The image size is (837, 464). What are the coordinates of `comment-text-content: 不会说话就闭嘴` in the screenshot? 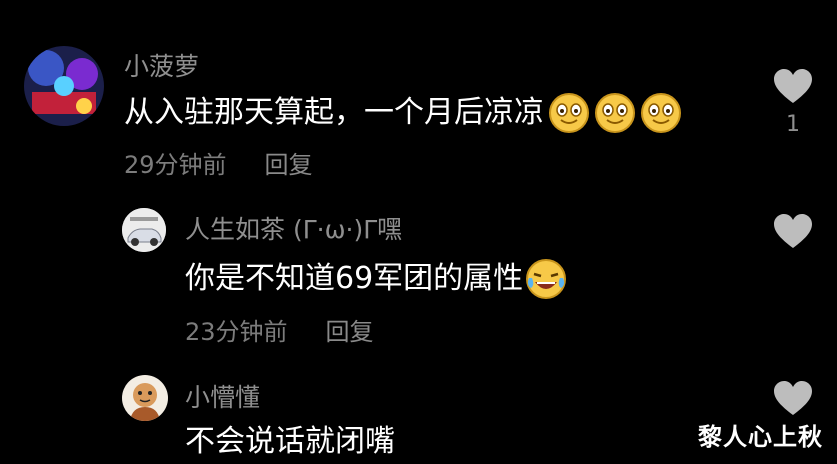 It's located at (290, 441).